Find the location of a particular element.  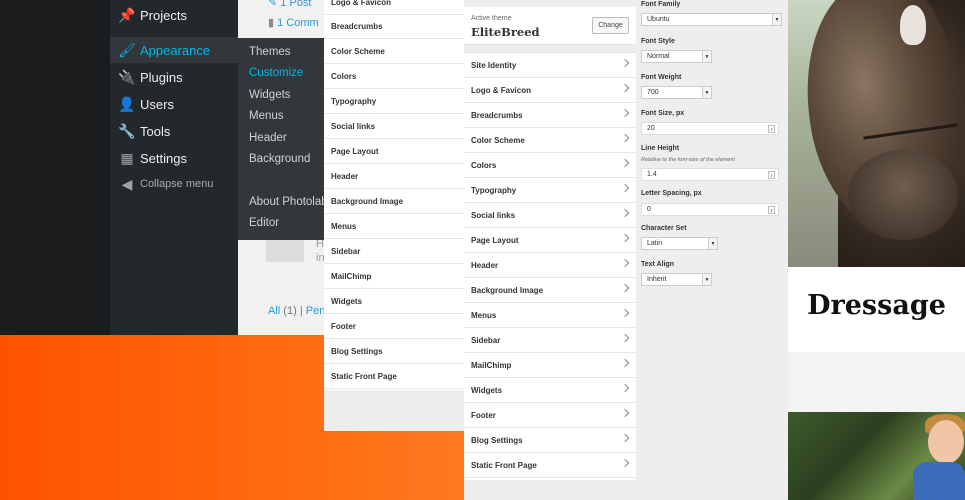

filter-count: (1) is located at coordinates (290, 311).